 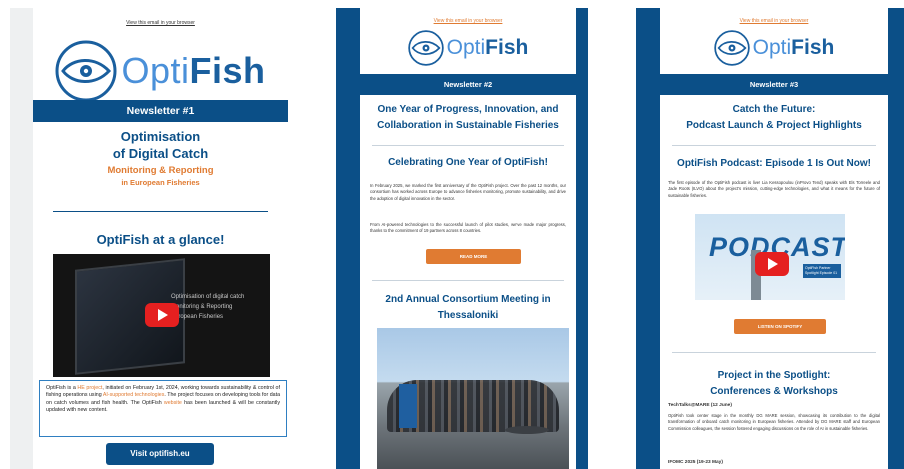 What do you see at coordinates (695, 462) in the screenshot?
I see `event-title-2: IFOMC 2025 (19-23 May)` at bounding box center [695, 462].